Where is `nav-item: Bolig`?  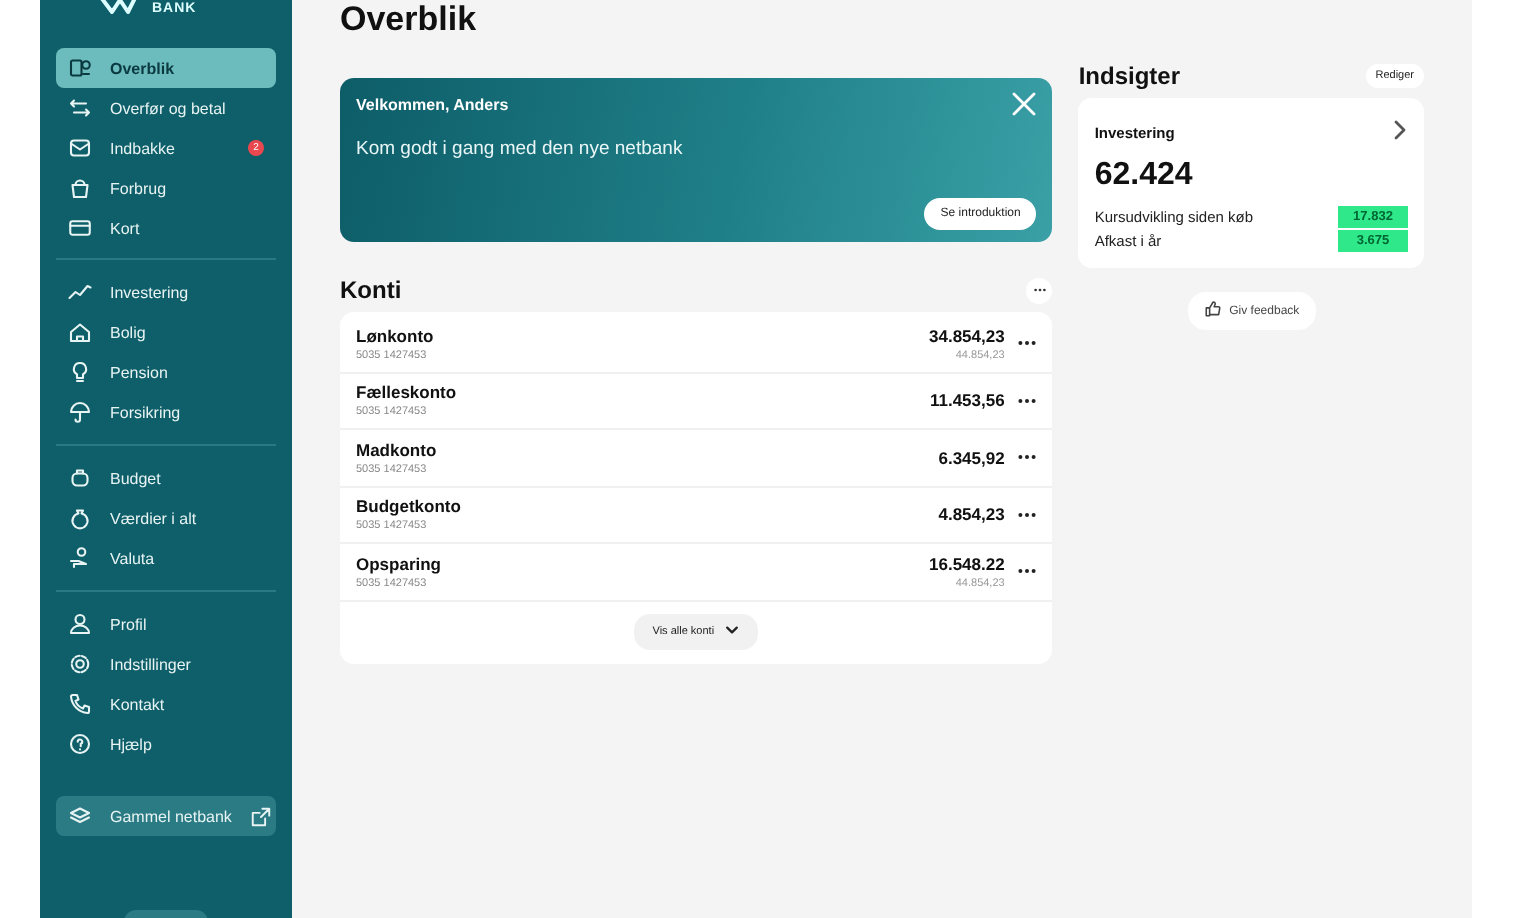
nav-item: Bolig is located at coordinates (166, 332).